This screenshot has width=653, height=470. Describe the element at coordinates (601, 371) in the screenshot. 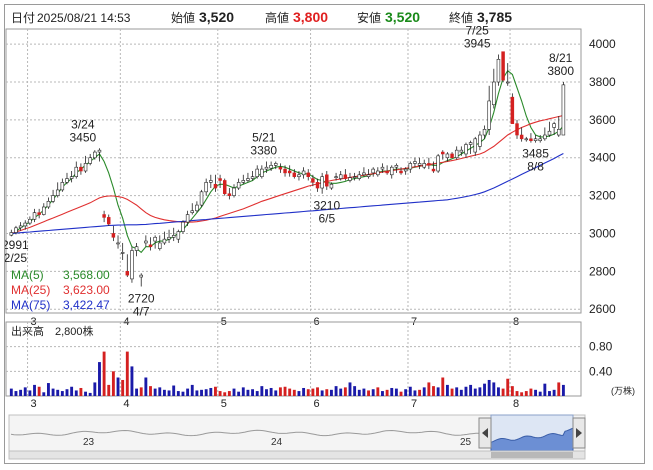

I see `volume-tick-label: 0.40` at that location.